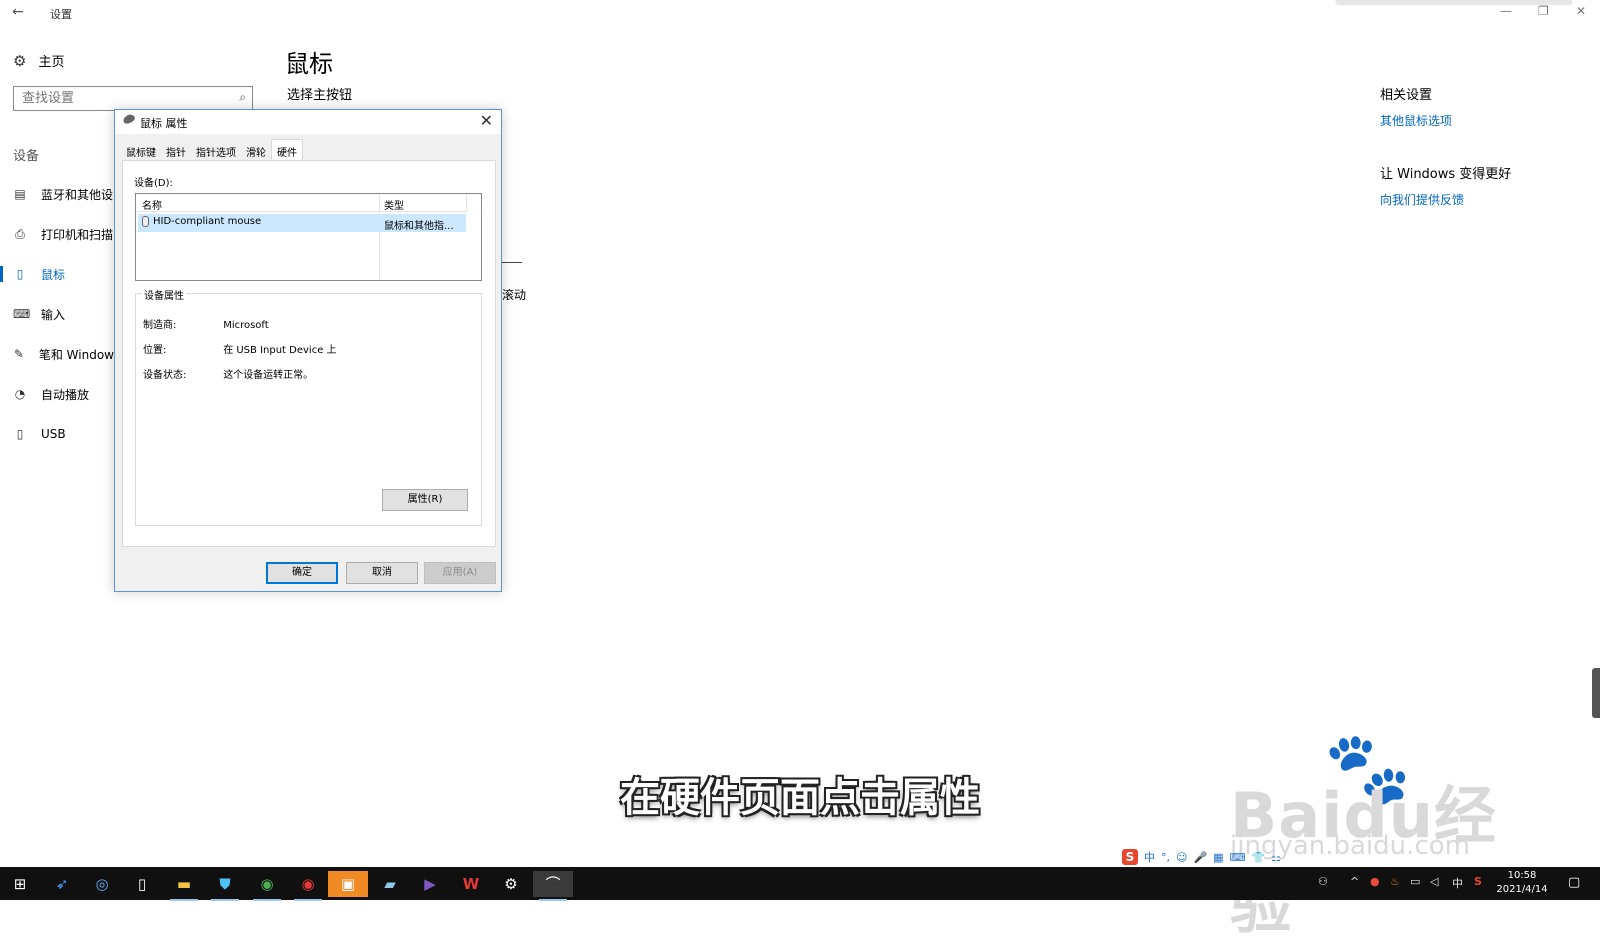 This screenshot has width=1600, height=945. Describe the element at coordinates (165, 375) in the screenshot. I see `property-key: 设备状态:` at that location.